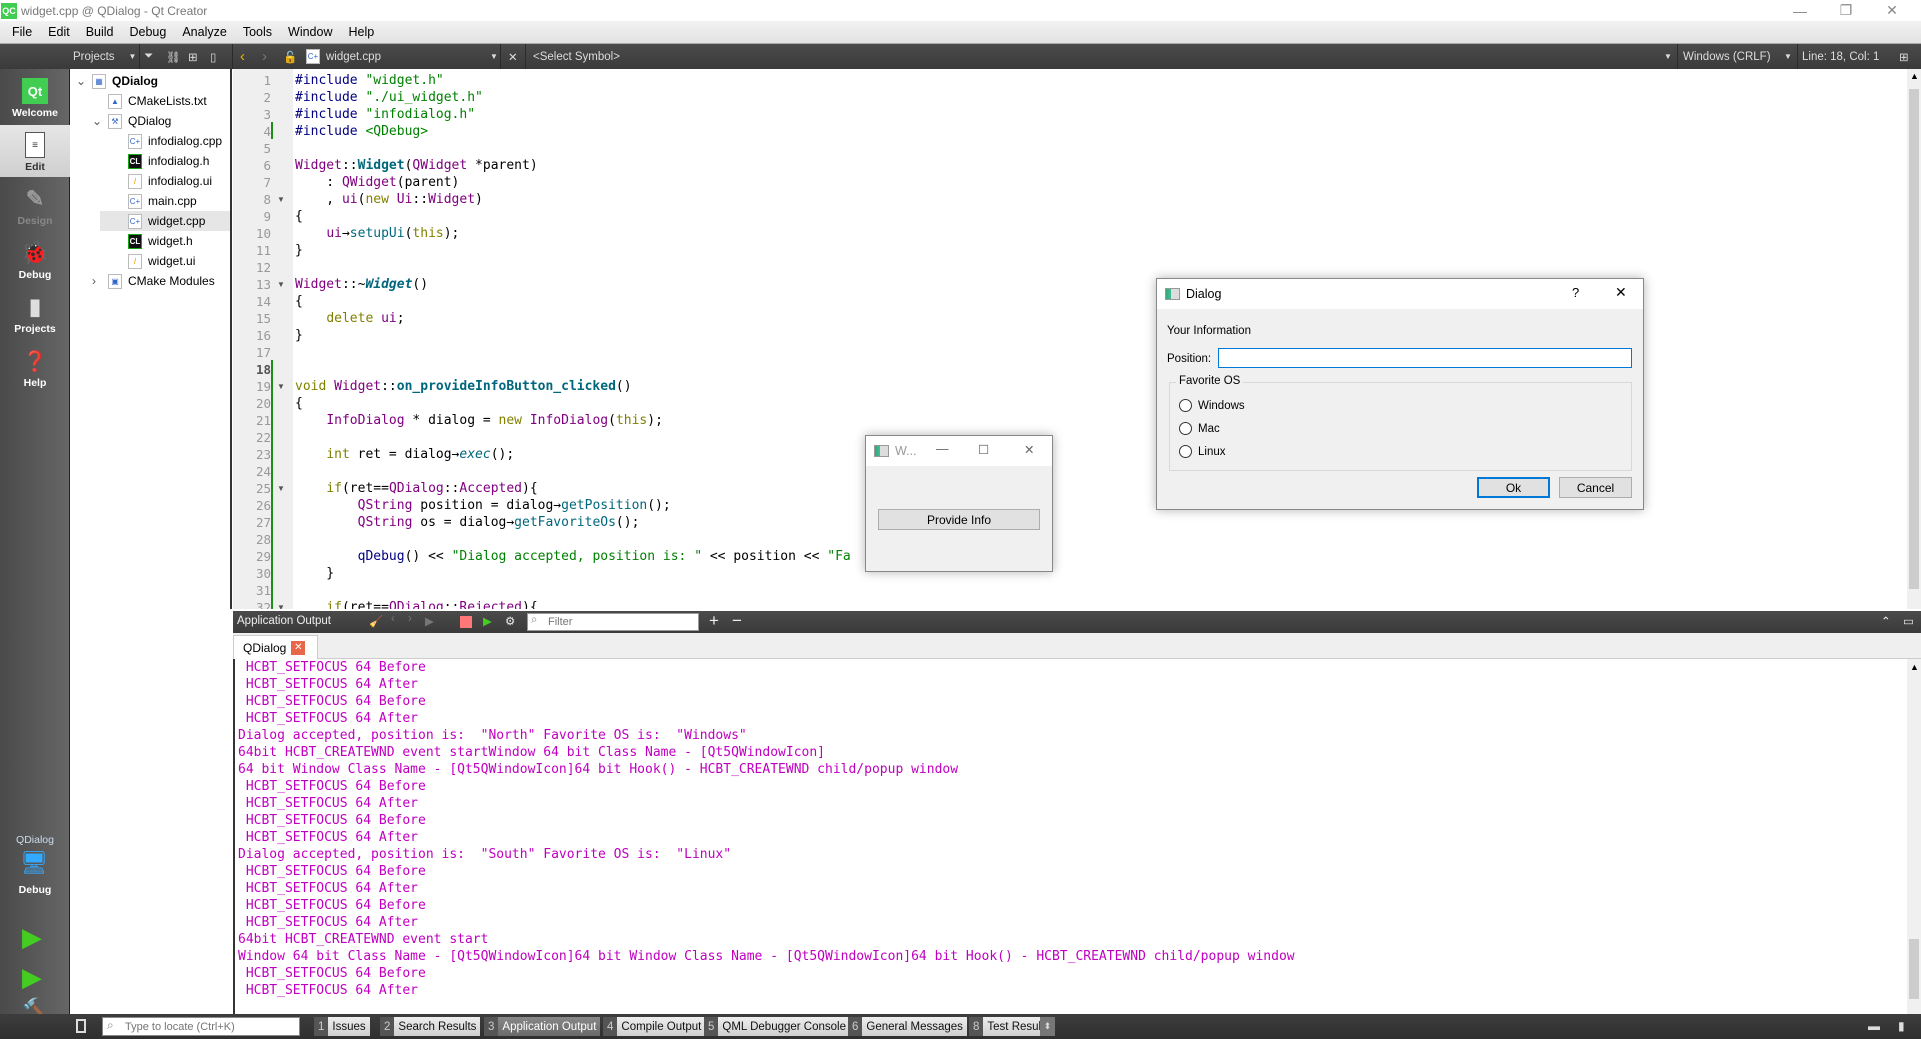 The height and width of the screenshot is (1039, 1921). What do you see at coordinates (104, 56) in the screenshot?
I see `projects-view-select: Projects ▼` at bounding box center [104, 56].